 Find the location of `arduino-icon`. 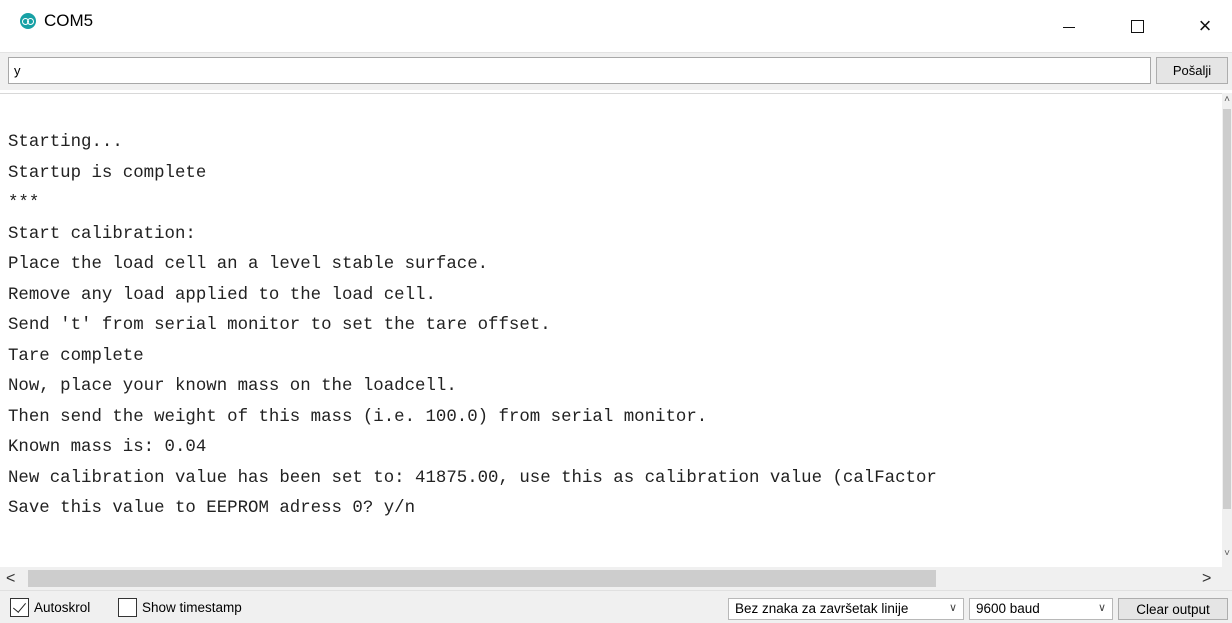

arduino-icon is located at coordinates (28, 21).